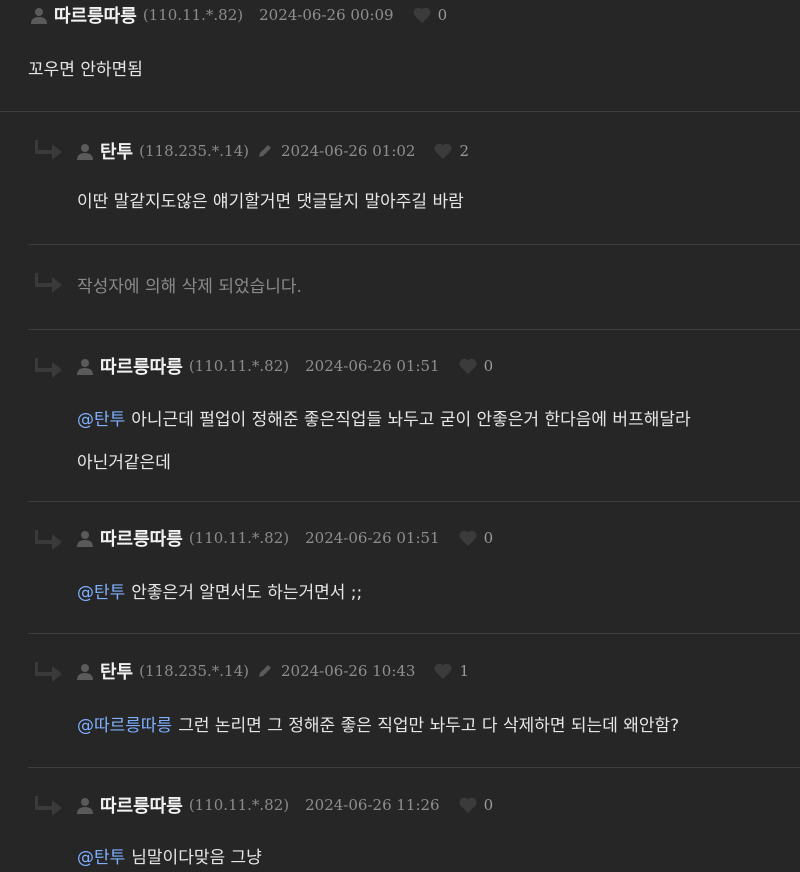 This screenshot has height=872, width=800. What do you see at coordinates (272, 151) in the screenshot?
I see `comment-meta: 탄투 (118.235.*.14) 2024-06-26 01:02 2` at bounding box center [272, 151].